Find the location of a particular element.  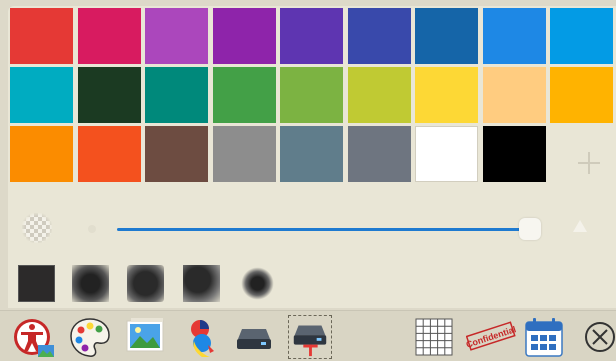

close-icon is located at coordinates (600, 337).